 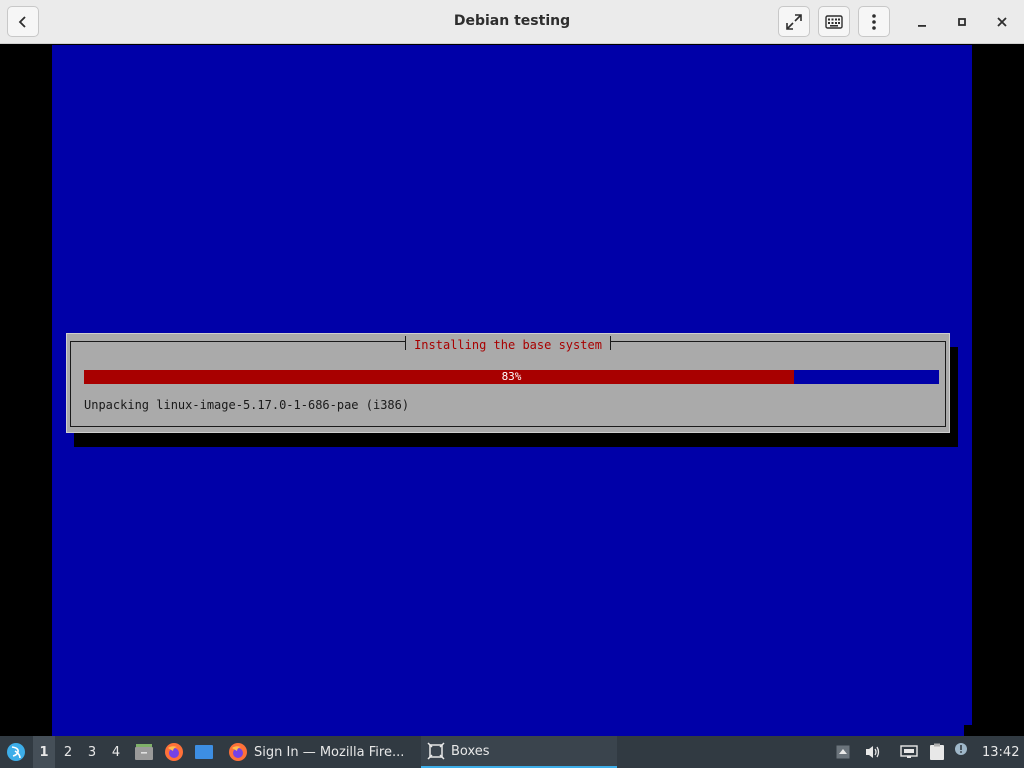 I want to click on clipboard, so click(x=937, y=752).